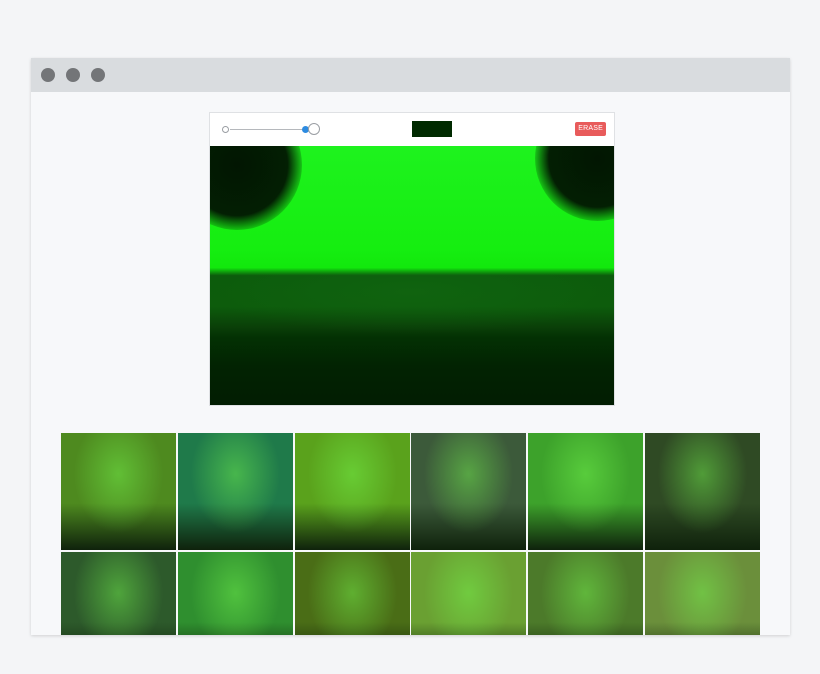  Describe the element at coordinates (586, 593) in the screenshot. I see `gallery-thumbnail-jungle-river` at that location.